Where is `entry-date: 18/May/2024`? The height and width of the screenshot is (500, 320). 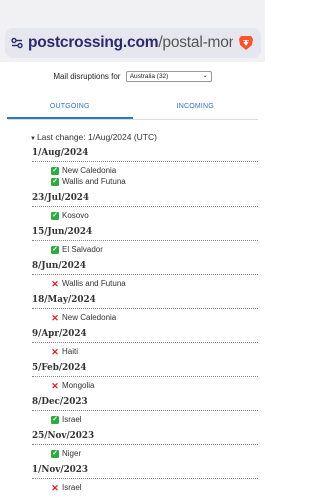 entry-date: 18/May/2024 is located at coordinates (145, 302).